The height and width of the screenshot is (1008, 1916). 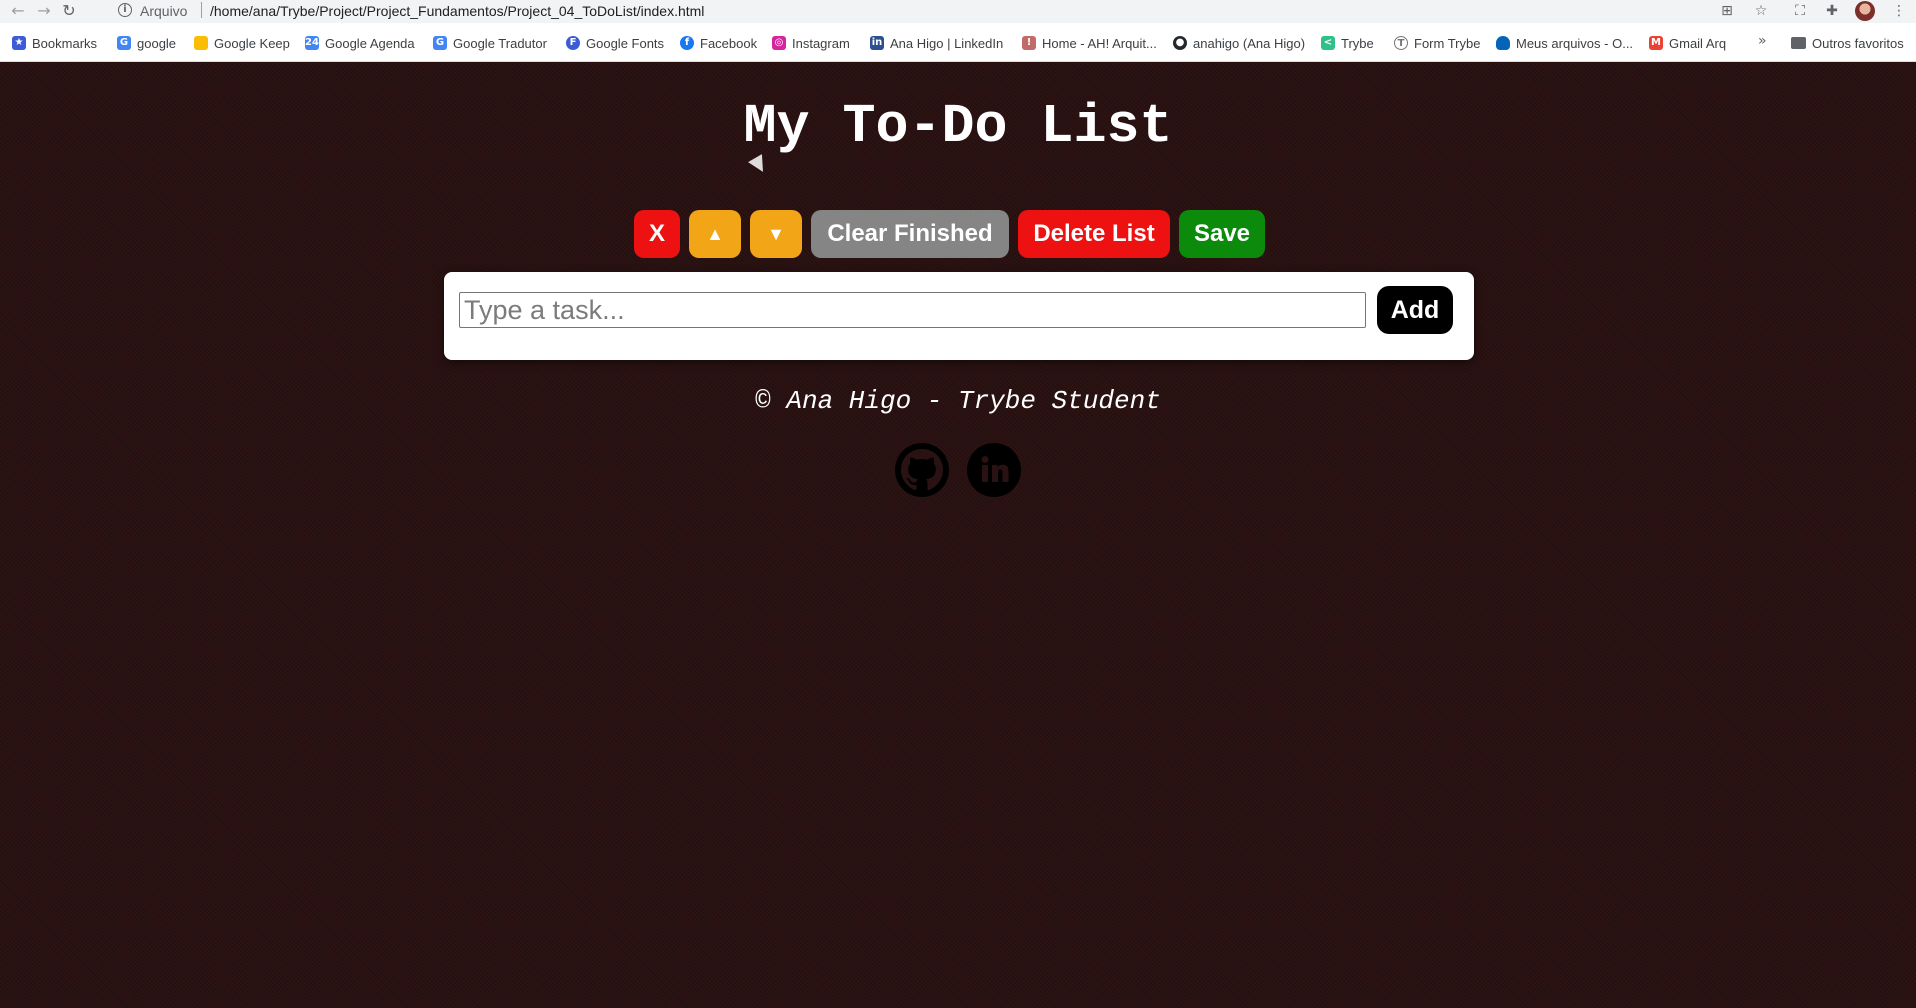 I want to click on github-icon, so click(x=922, y=470).